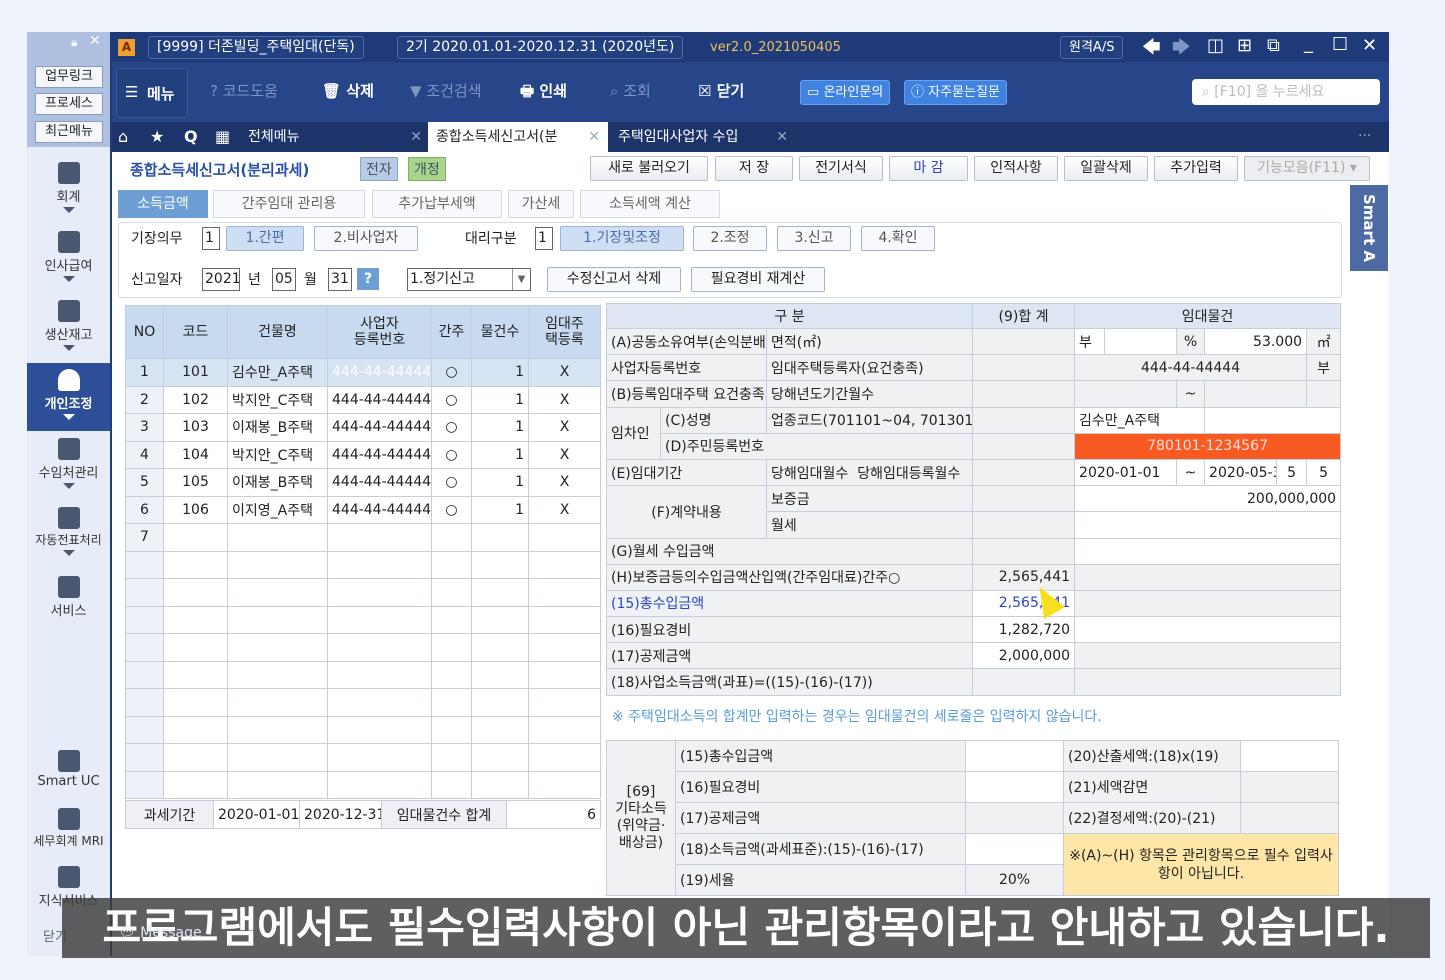  What do you see at coordinates (277, 509) in the screenshot?
I see `row-building: 이지영_A주택` at bounding box center [277, 509].